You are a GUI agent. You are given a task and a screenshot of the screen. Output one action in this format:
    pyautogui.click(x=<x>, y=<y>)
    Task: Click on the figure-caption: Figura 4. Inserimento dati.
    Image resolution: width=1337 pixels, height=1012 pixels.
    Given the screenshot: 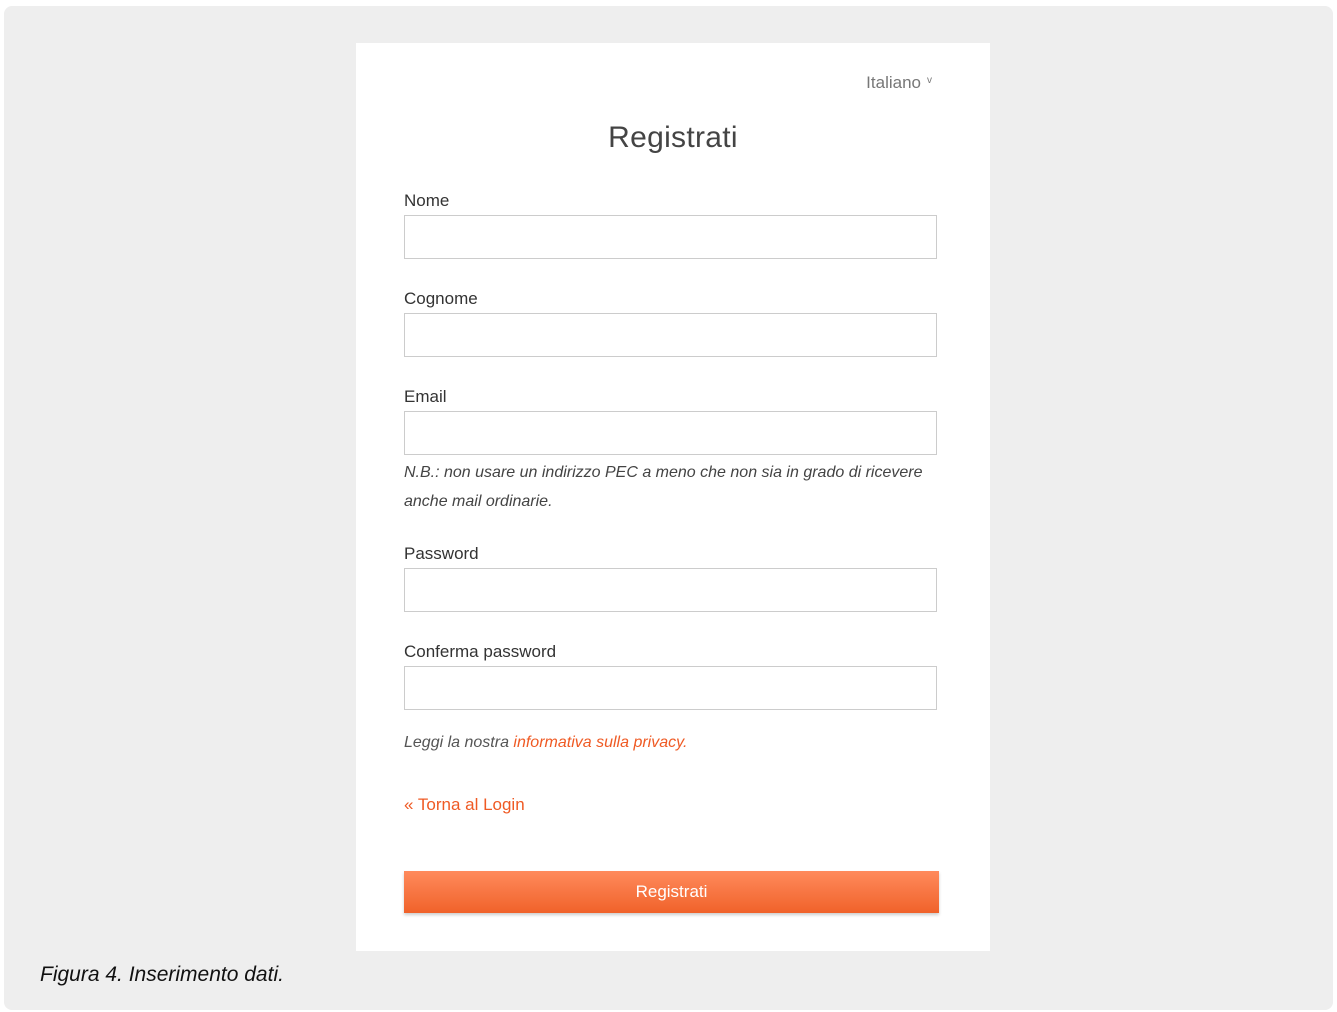 What is the action you would take?
    pyautogui.click(x=162, y=974)
    